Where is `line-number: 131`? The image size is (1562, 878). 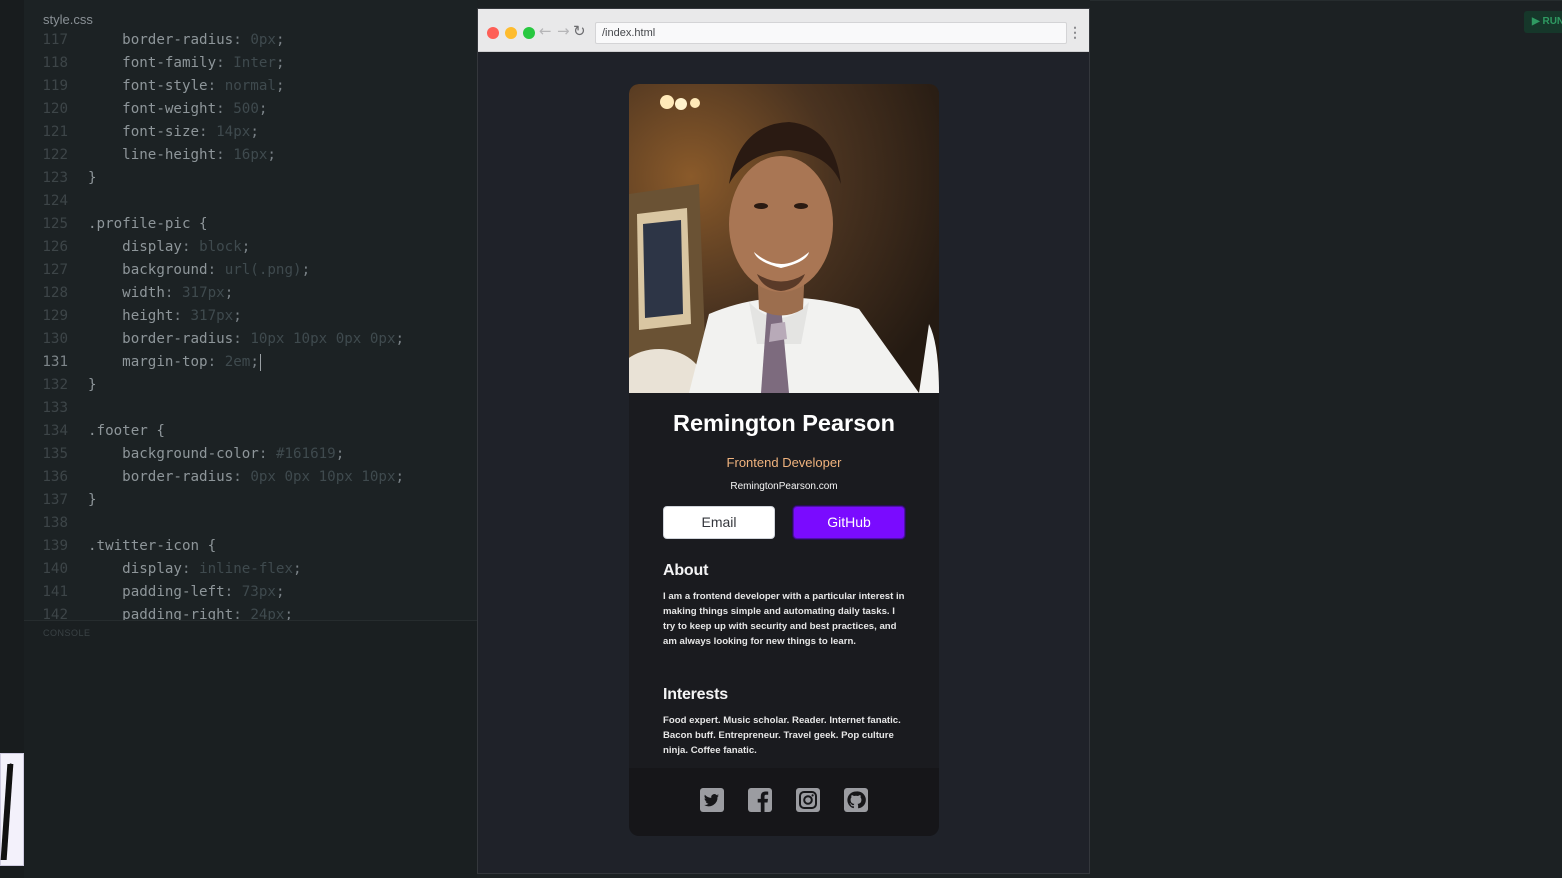 line-number: 131 is located at coordinates (55, 362).